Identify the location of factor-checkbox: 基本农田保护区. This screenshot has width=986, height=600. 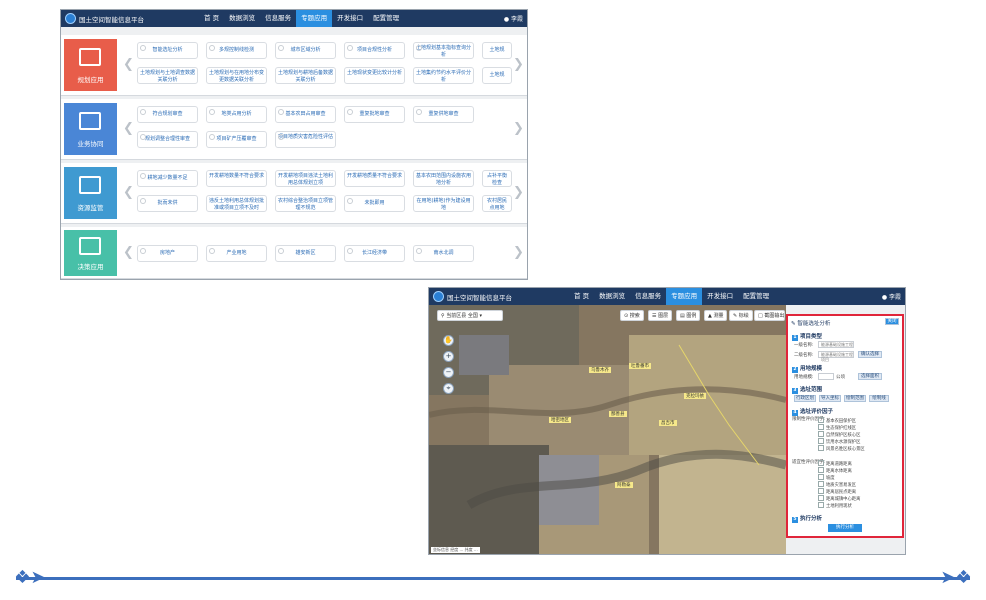
(837, 420).